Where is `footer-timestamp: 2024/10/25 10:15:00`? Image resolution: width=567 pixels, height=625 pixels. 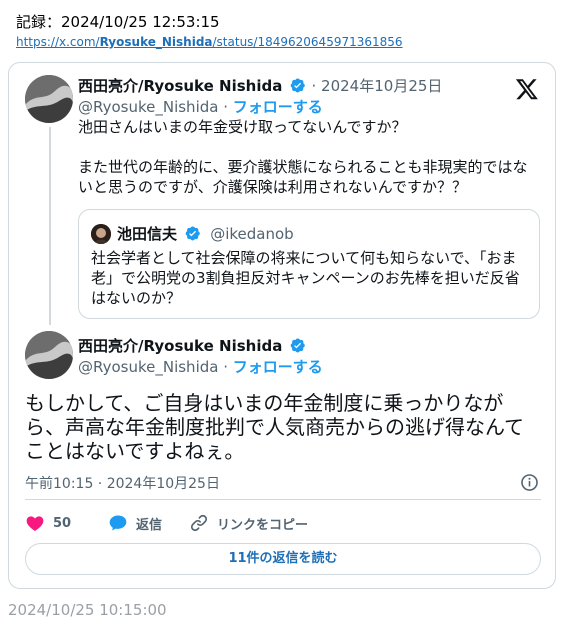
footer-timestamp: 2024/10/25 10:15:00 is located at coordinates (87, 610).